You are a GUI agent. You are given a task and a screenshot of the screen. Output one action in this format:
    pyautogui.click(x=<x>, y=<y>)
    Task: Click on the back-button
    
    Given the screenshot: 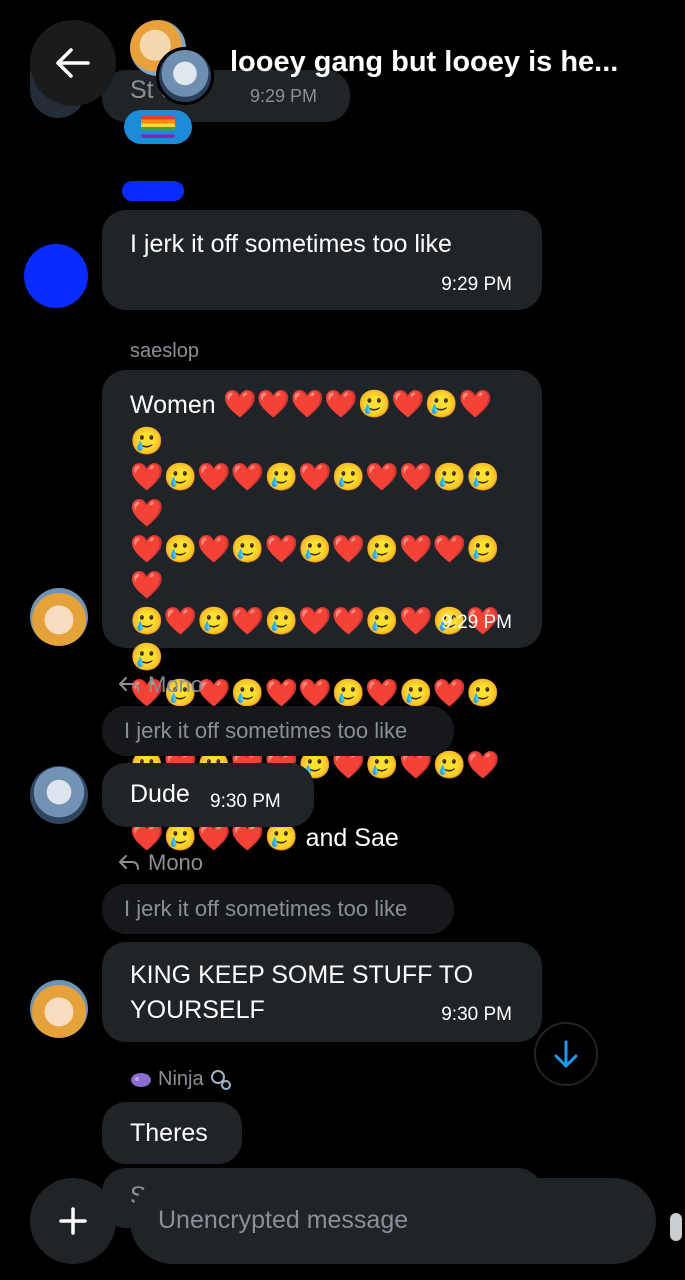 What is the action you would take?
    pyautogui.click(x=73, y=63)
    